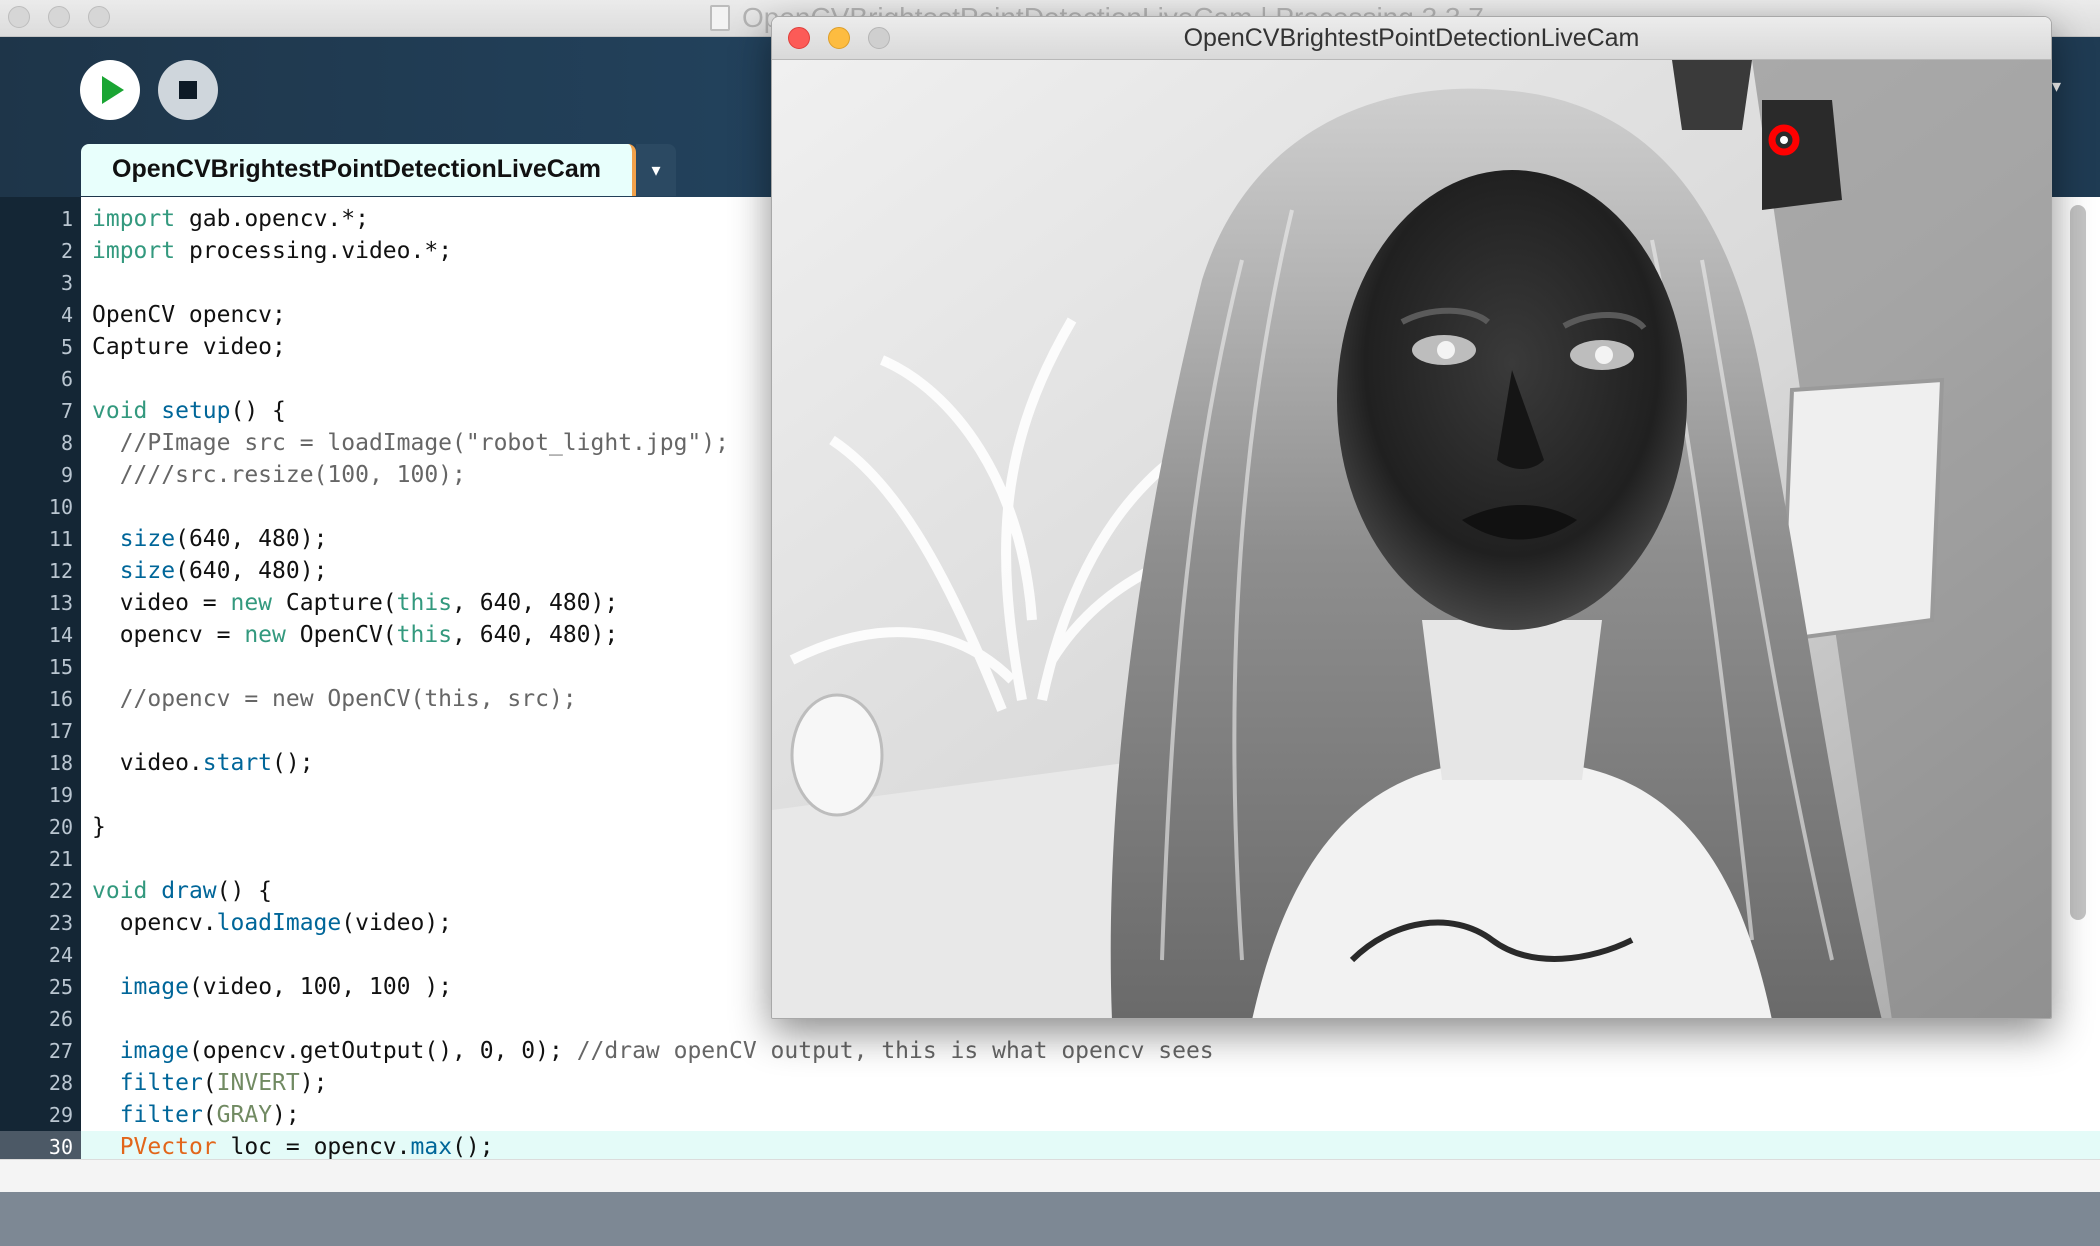 The width and height of the screenshot is (2100, 1246). Describe the element at coordinates (66, 251) in the screenshot. I see `line-number: 2` at that location.